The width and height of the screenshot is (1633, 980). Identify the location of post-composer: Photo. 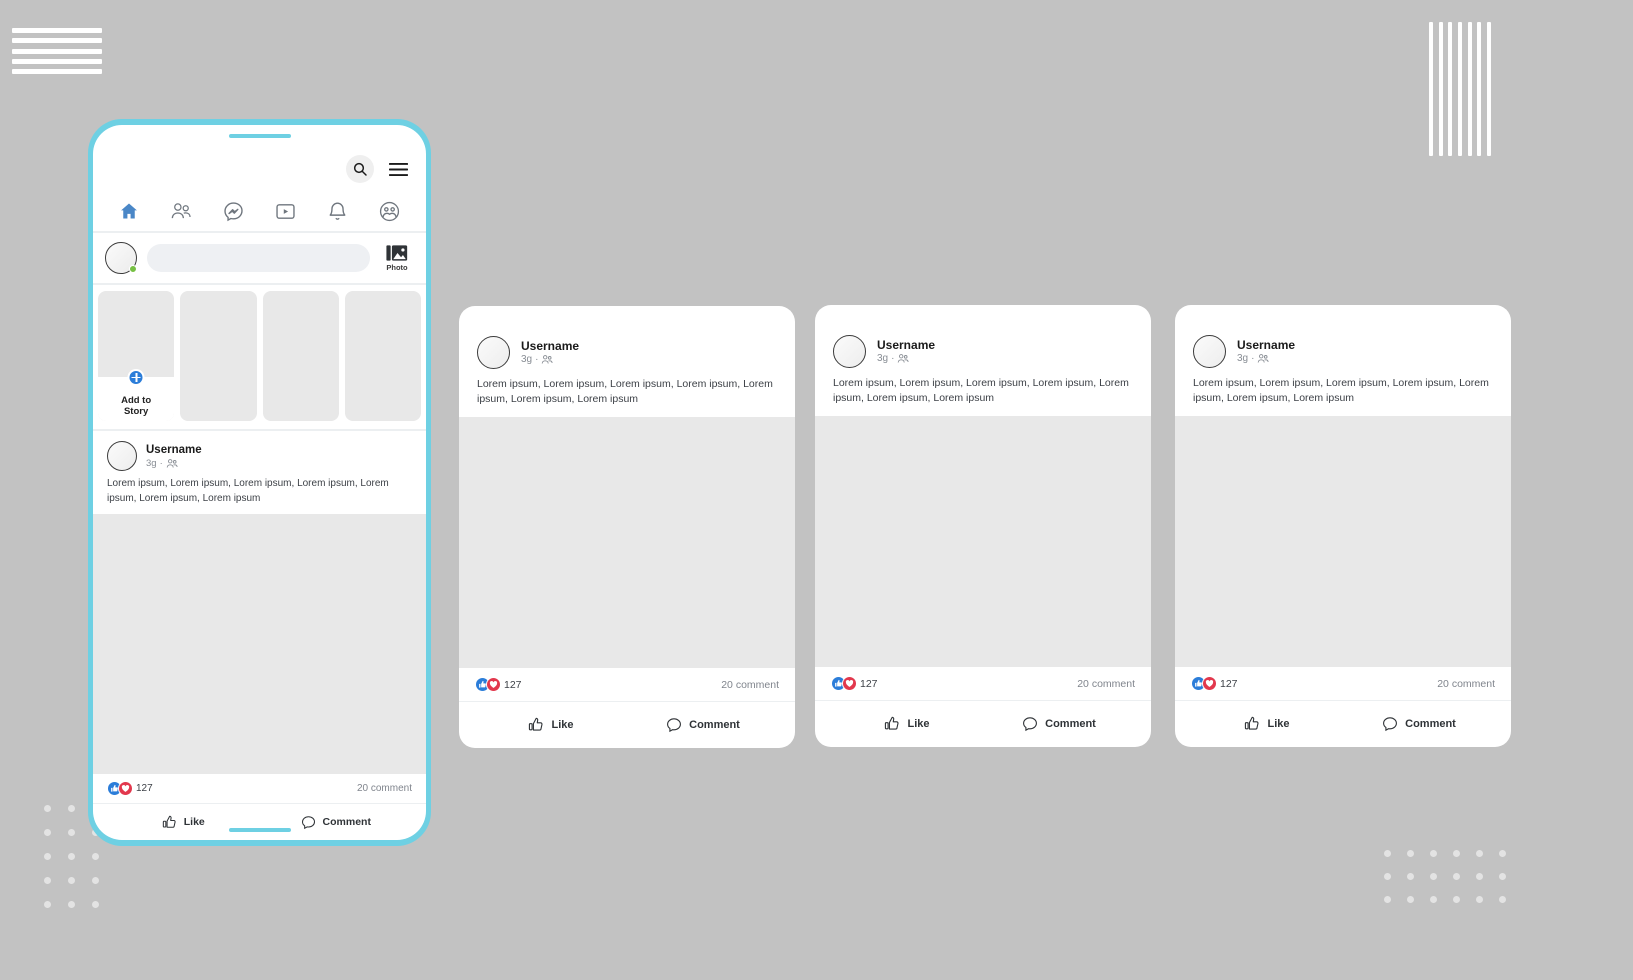
(259, 259).